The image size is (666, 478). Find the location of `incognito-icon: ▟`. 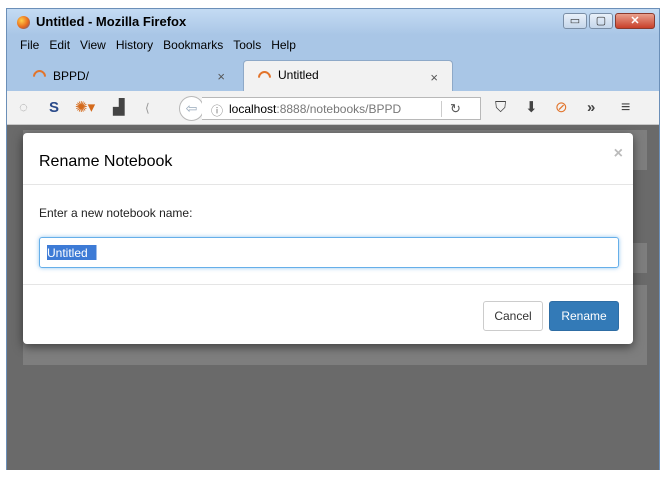

incognito-icon: ▟ is located at coordinates (119, 108).